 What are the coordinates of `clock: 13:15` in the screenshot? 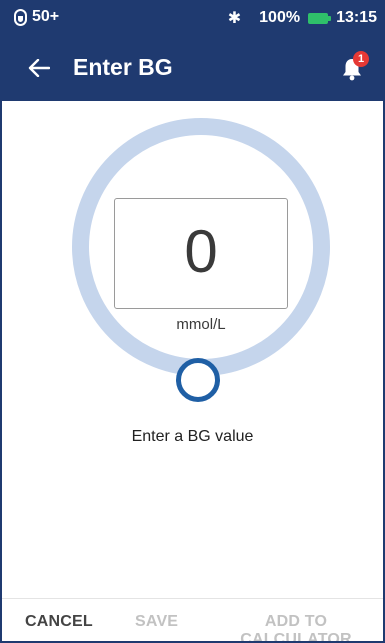 It's located at (356, 17).